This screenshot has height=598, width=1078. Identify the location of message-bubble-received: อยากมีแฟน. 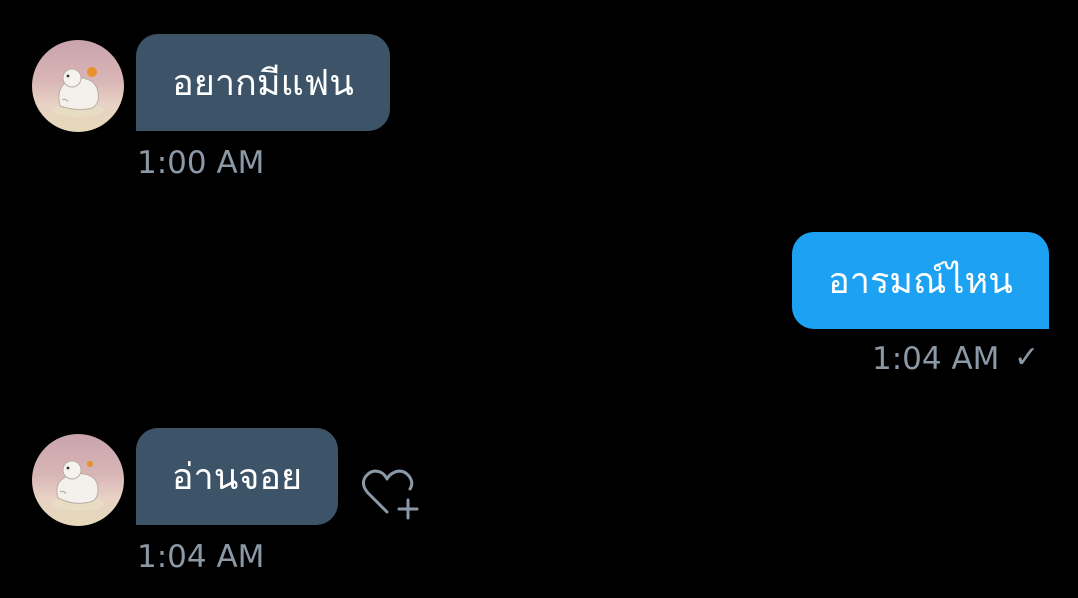
(263, 82).